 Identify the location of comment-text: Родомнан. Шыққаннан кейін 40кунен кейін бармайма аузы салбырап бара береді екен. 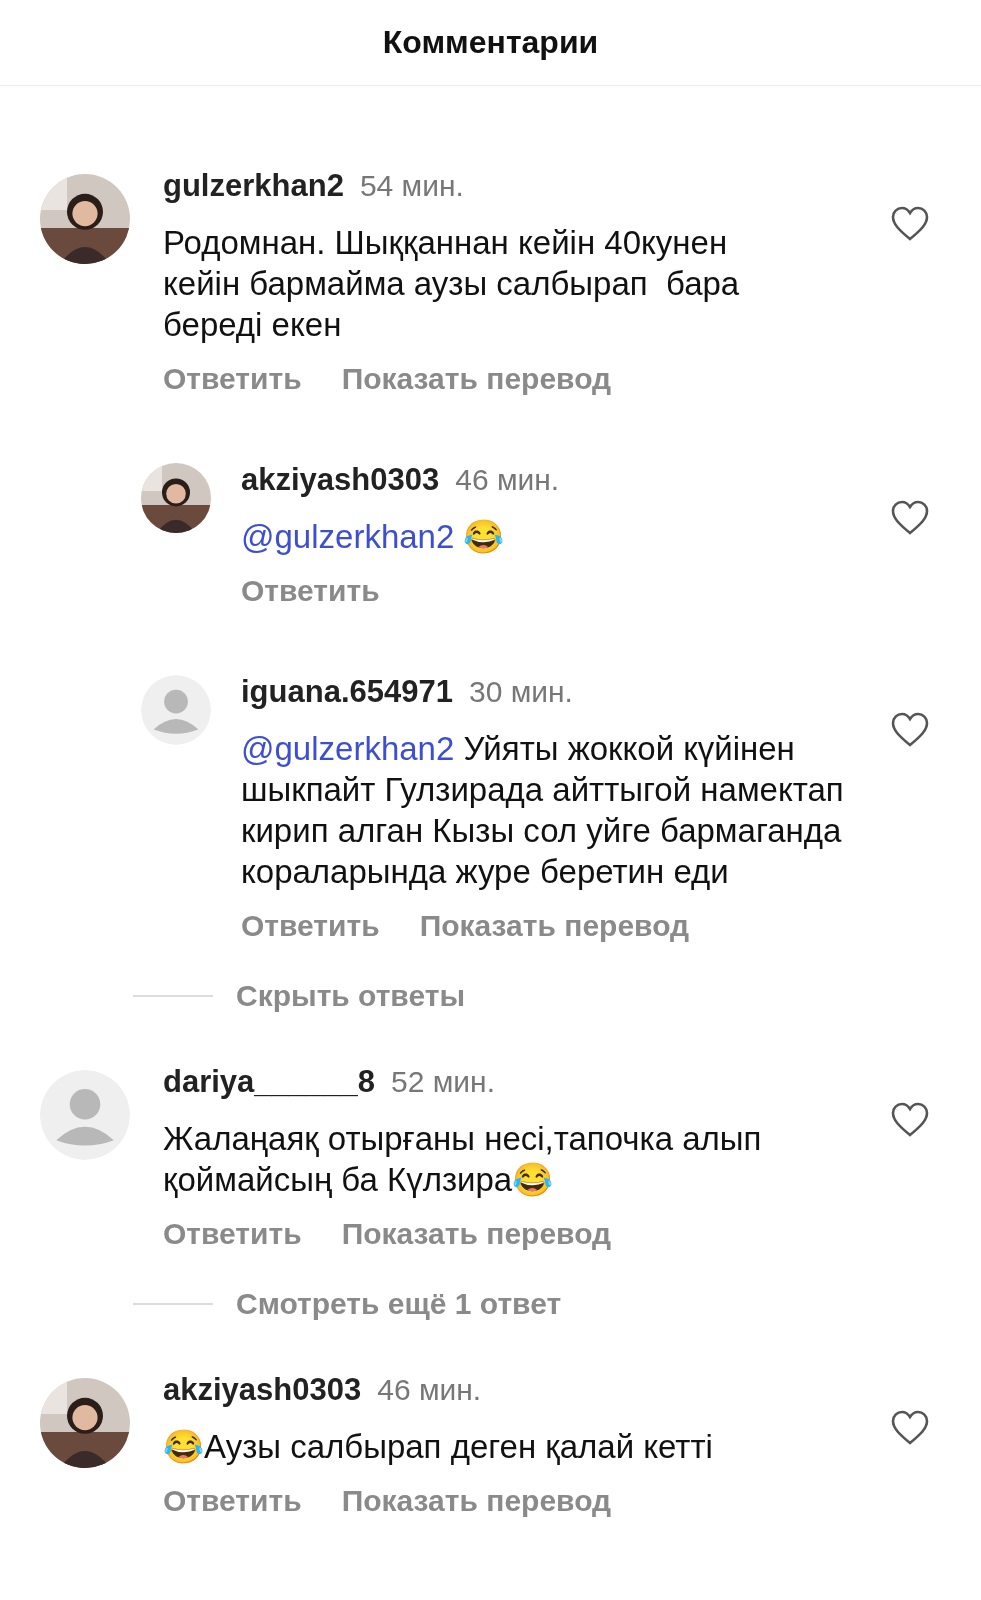
(452, 284).